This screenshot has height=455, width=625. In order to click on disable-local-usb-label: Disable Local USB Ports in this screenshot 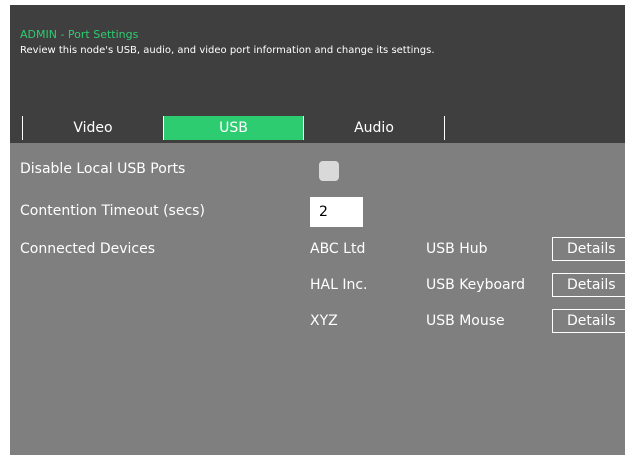, I will do `click(103, 169)`.